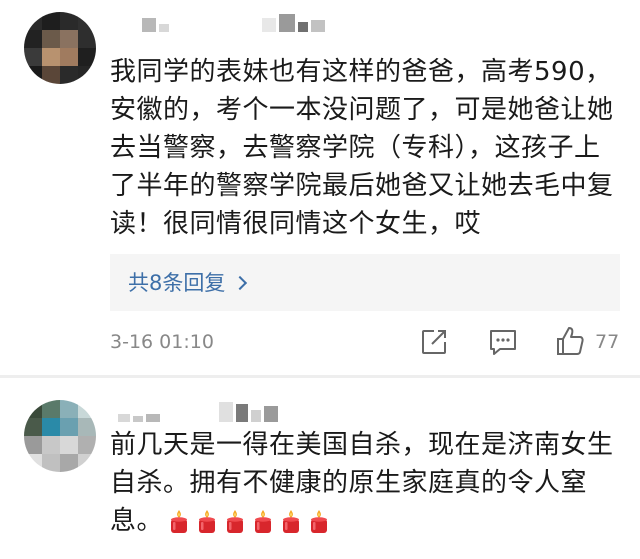 The height and width of the screenshot is (559, 640). Describe the element at coordinates (361, 72) in the screenshot. I see `comment-line: 我同学的表妹也有这样的爸爸，高考590，` at that location.